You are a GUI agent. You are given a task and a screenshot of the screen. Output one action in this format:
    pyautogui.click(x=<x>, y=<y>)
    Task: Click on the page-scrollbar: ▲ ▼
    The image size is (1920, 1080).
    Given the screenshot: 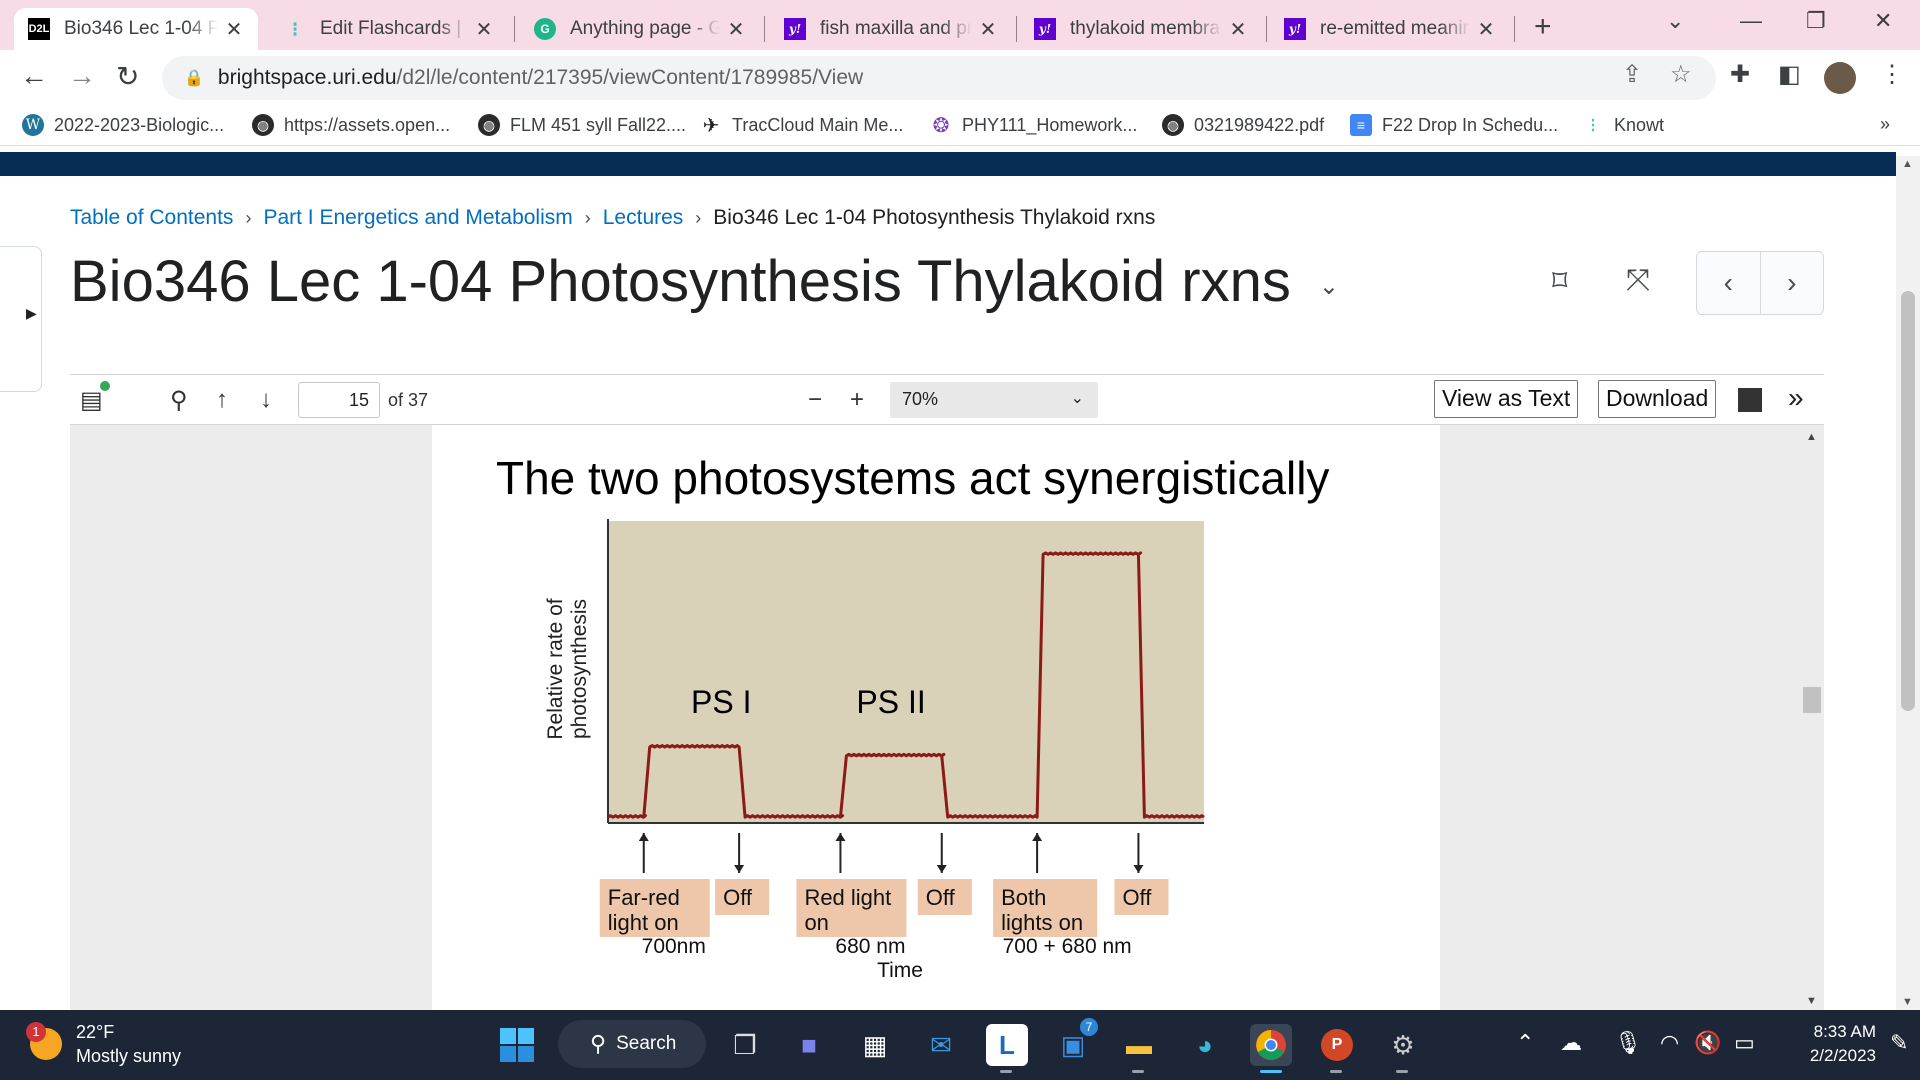 What is the action you would take?
    pyautogui.click(x=1908, y=583)
    